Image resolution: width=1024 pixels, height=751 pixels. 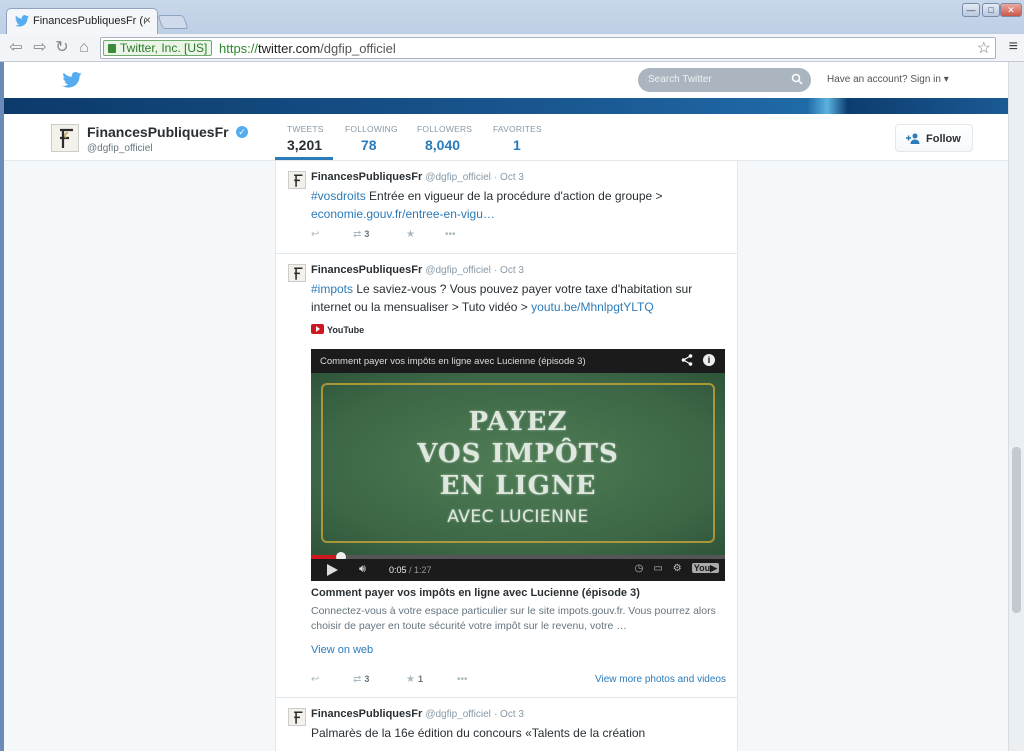 What do you see at coordinates (332, 289) in the screenshot?
I see `hashtag-link: #impots` at bounding box center [332, 289].